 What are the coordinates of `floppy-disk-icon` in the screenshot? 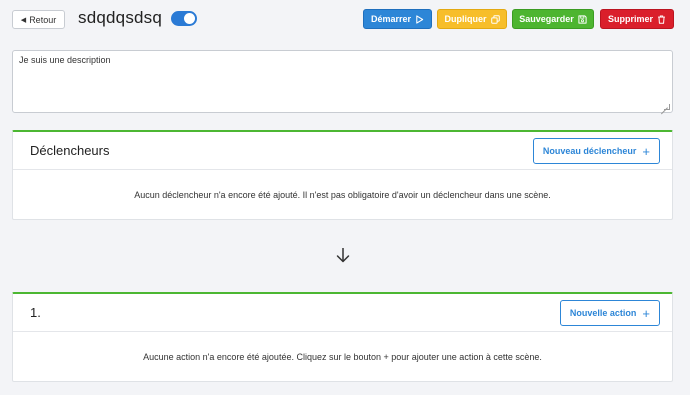 It's located at (582, 19).